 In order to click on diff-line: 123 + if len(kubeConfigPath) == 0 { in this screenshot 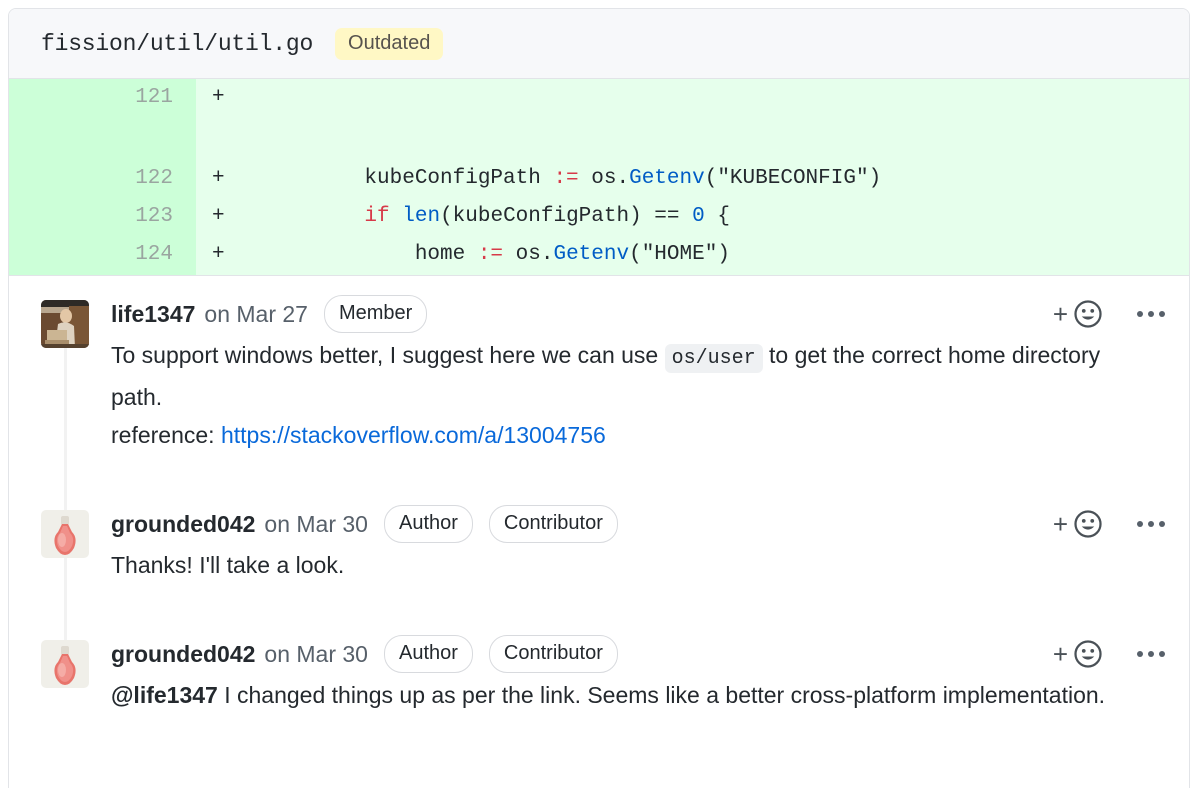, I will do `click(599, 217)`.